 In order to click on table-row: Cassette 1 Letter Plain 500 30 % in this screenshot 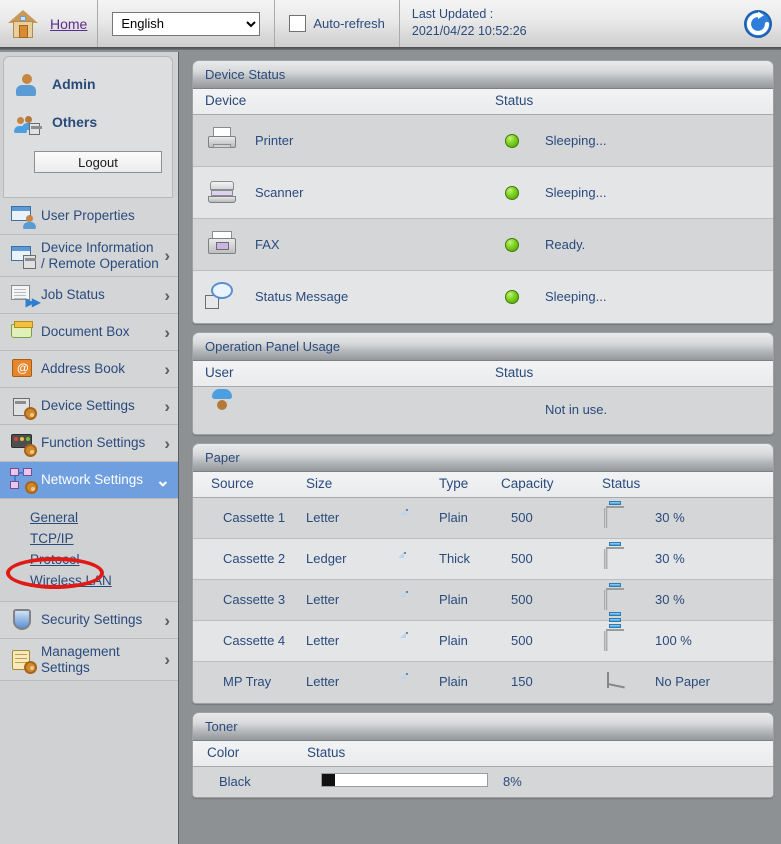, I will do `click(483, 518)`.